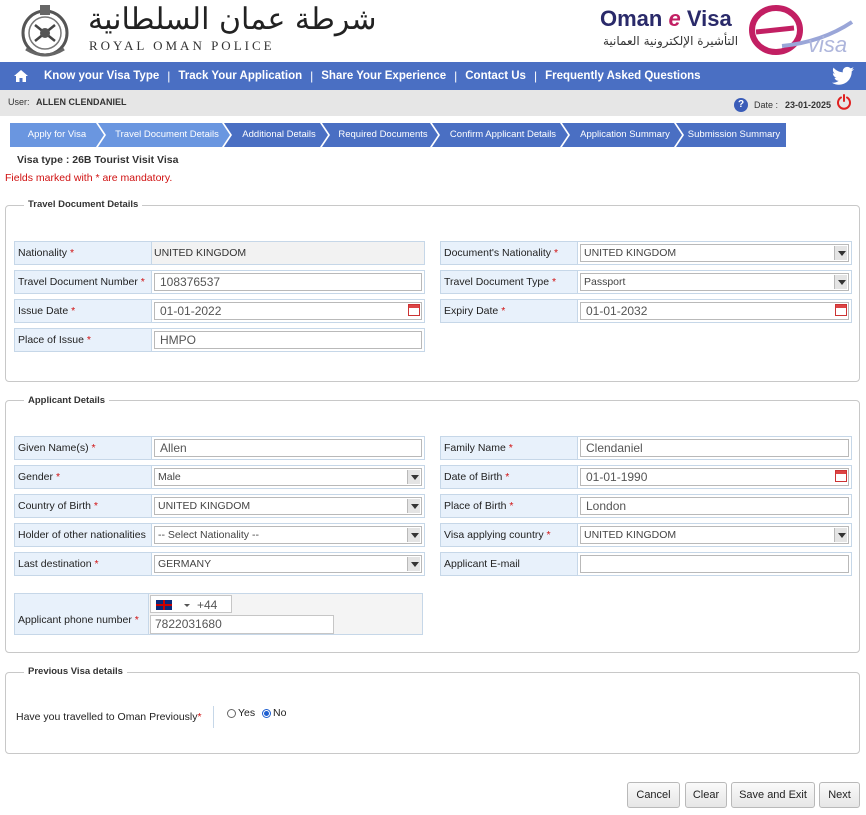 The height and width of the screenshot is (815, 866). I want to click on visa-country-row: Visa applying country * UNITED KINGDOM, so click(646, 535).